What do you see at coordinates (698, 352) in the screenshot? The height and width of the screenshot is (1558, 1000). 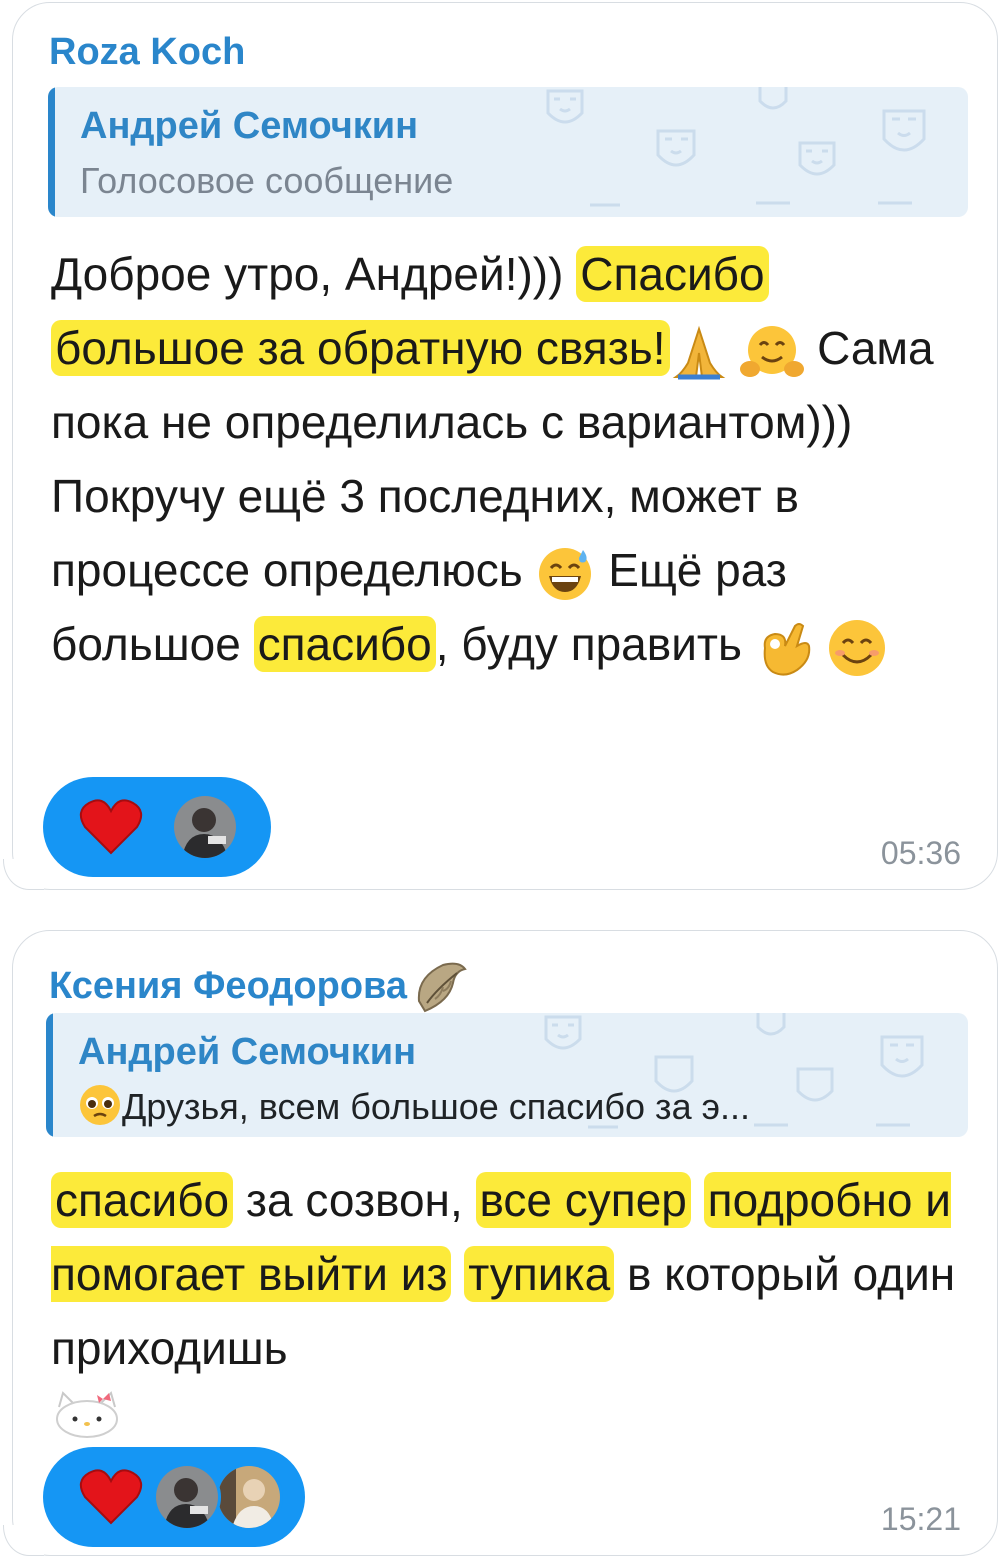 I see `folded-hands-icon` at bounding box center [698, 352].